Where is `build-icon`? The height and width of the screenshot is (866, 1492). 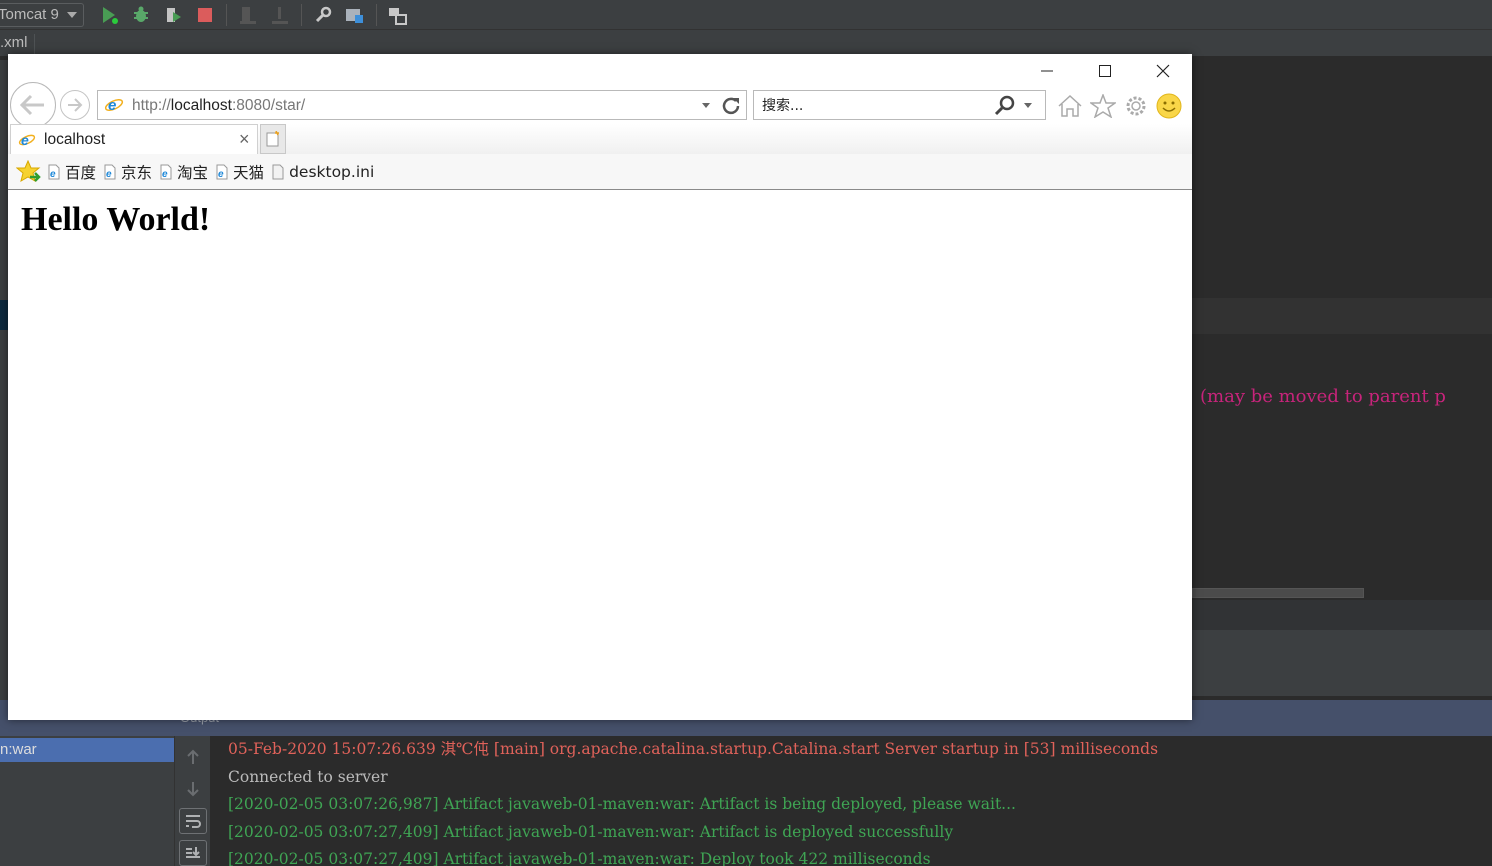 build-icon is located at coordinates (248, 15).